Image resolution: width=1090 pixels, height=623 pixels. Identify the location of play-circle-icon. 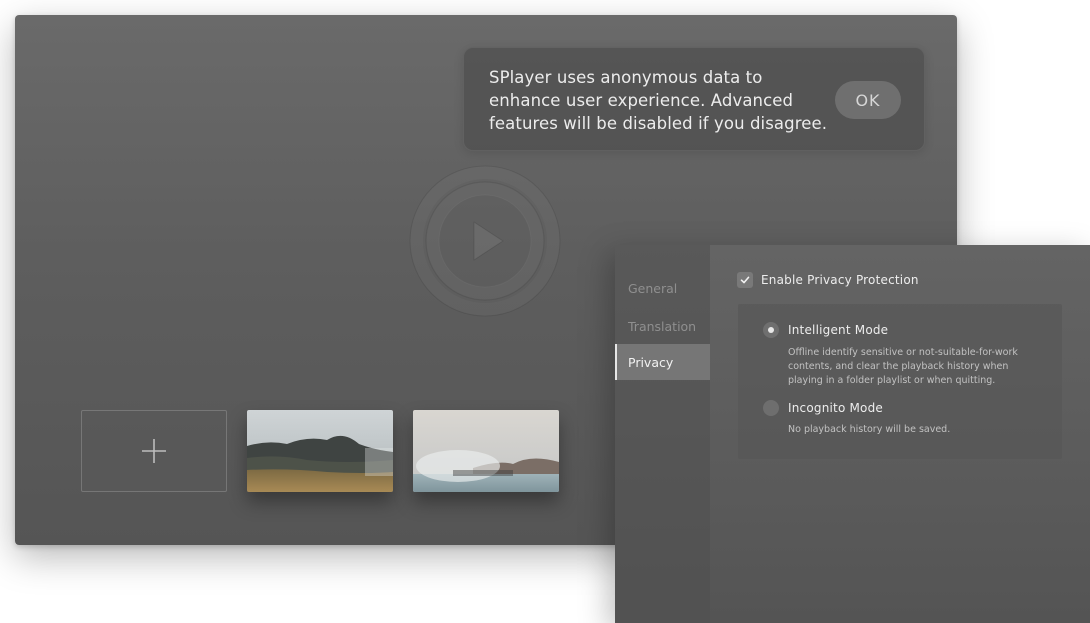
(485, 241).